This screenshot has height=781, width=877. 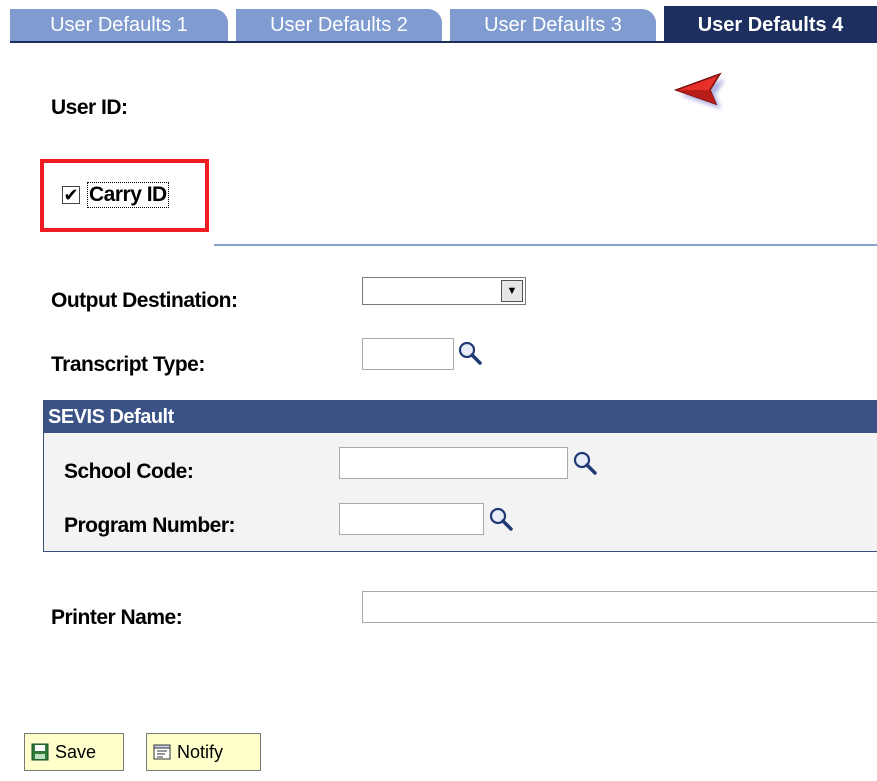 I want to click on notepad-icon, so click(x=162, y=752).